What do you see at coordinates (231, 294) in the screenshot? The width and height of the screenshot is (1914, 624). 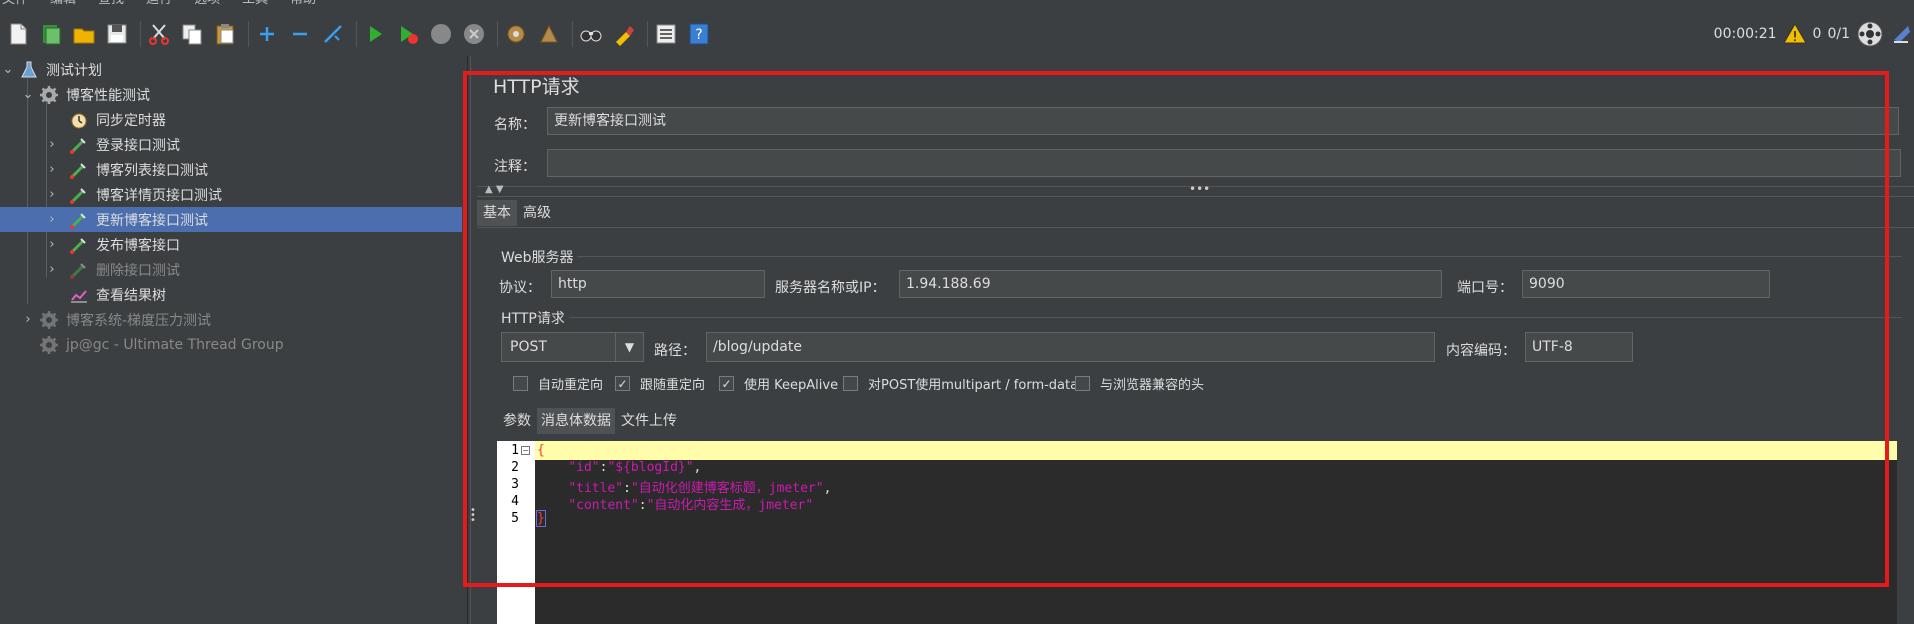 I see `tree-item: 查看结果树` at bounding box center [231, 294].